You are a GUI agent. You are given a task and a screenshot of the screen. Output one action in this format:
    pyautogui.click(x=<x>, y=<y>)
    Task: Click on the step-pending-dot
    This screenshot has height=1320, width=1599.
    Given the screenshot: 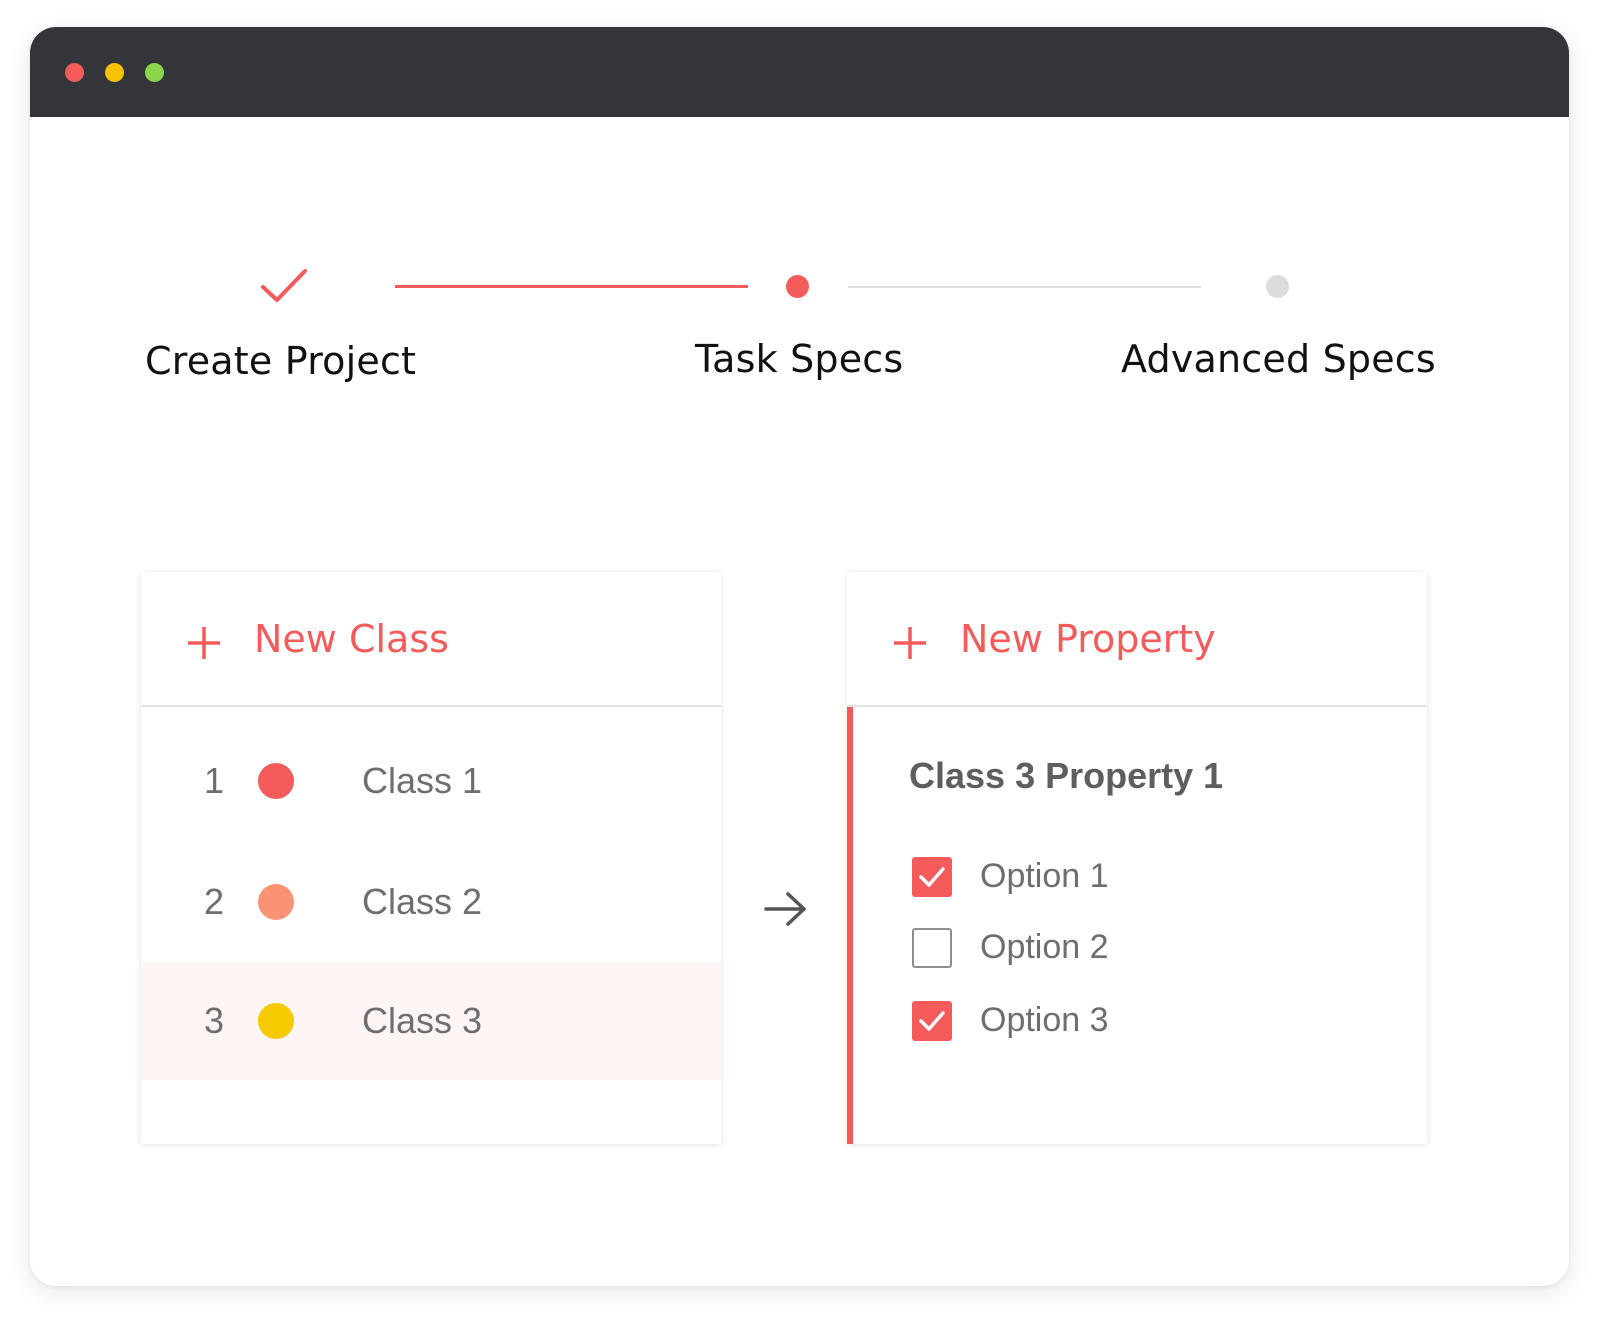 What is the action you would take?
    pyautogui.click(x=1277, y=286)
    